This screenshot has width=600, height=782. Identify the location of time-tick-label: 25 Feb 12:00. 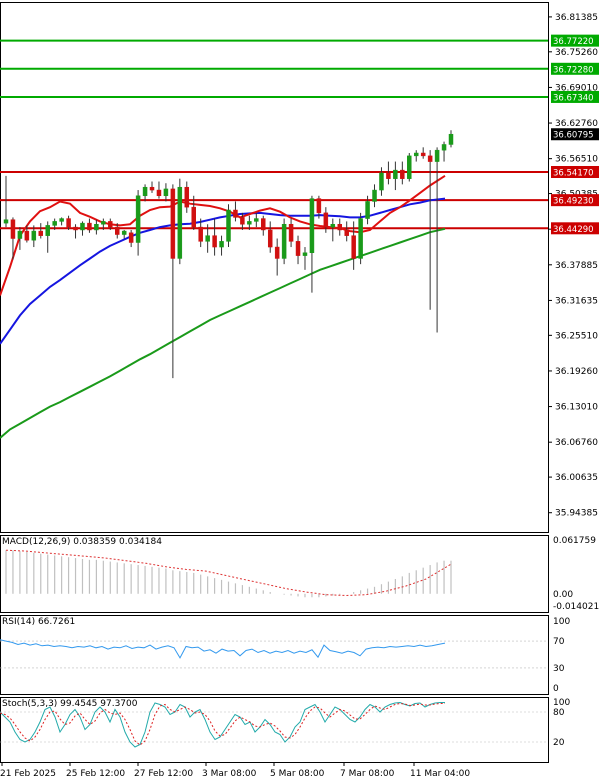
(95, 773).